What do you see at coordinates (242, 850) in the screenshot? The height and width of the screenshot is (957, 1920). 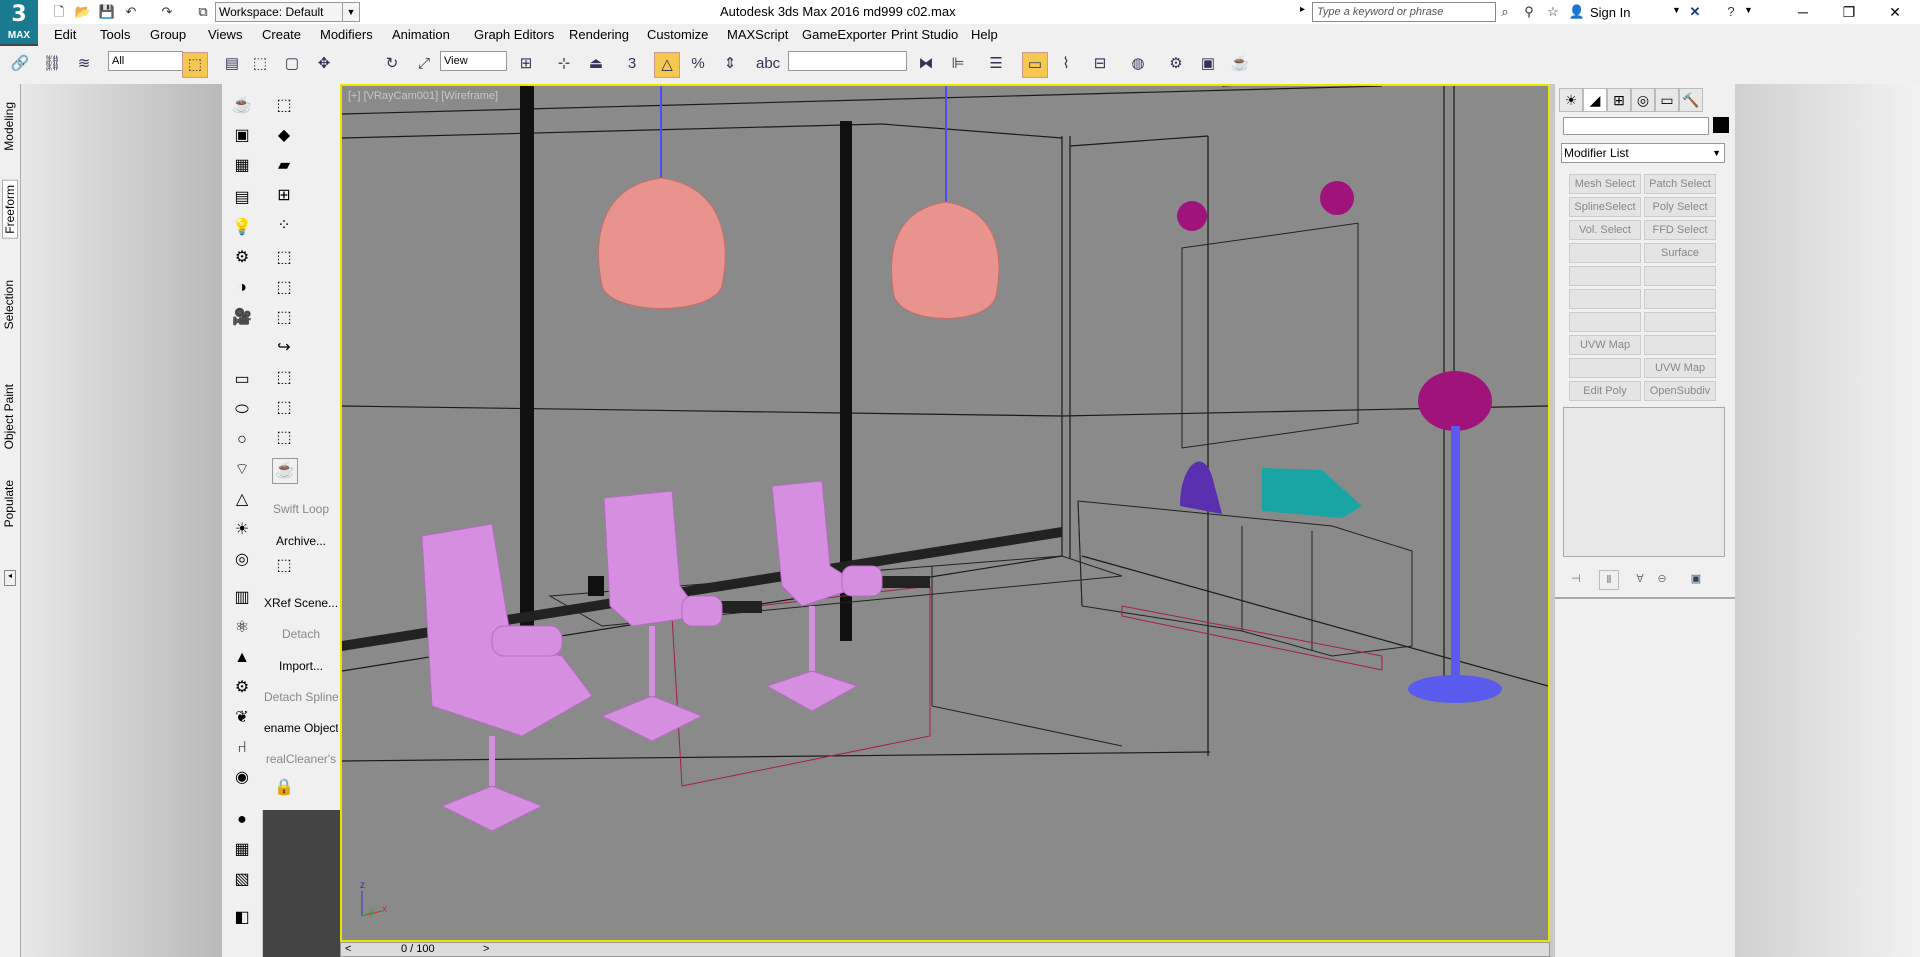 I see `scene-icon: ▦` at bounding box center [242, 850].